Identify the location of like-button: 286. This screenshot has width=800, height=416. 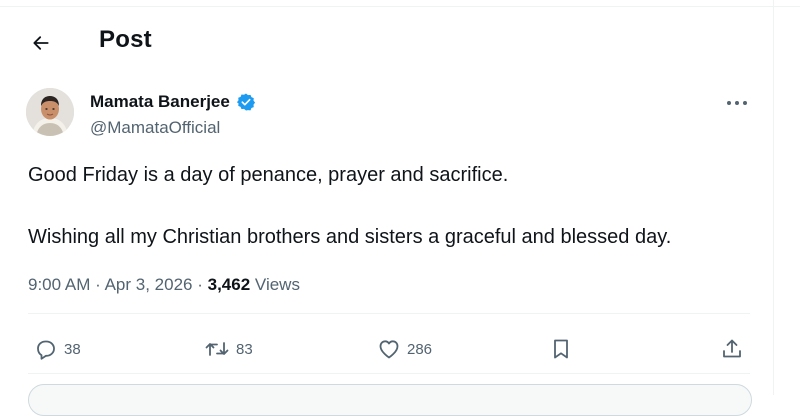
(404, 349).